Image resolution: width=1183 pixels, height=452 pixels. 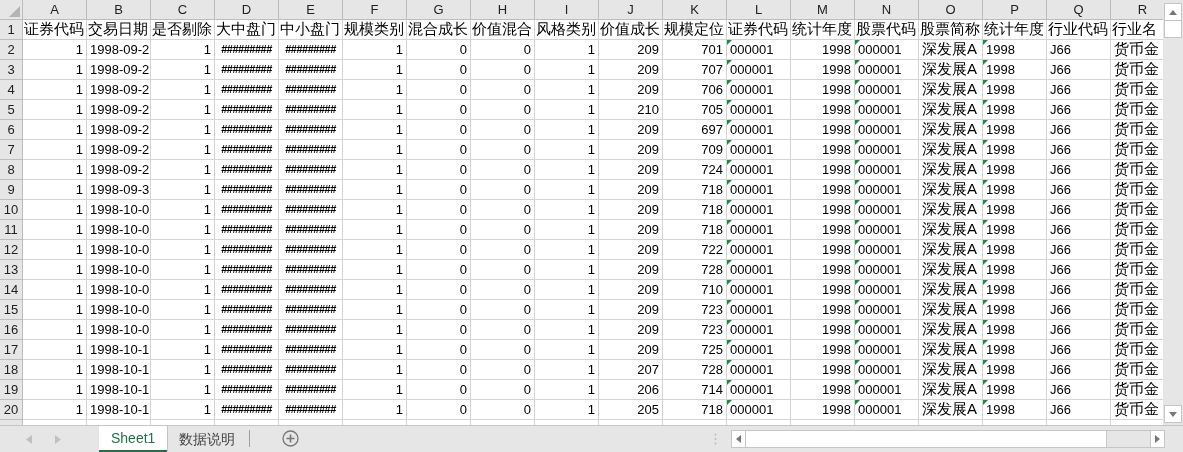 I want to click on column-header: H, so click(x=503, y=10).